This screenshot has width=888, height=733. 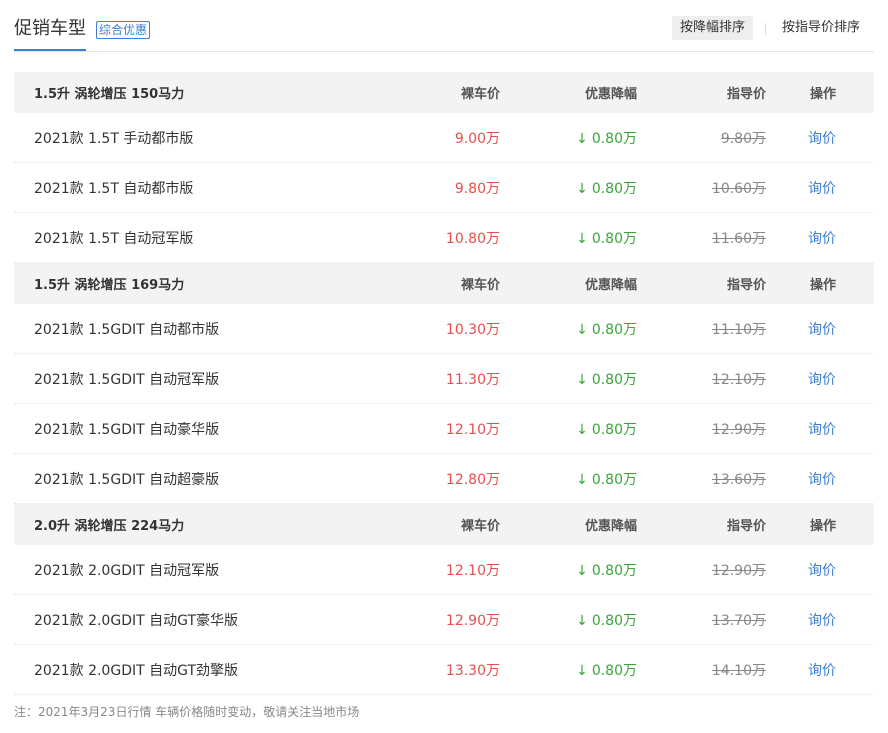 What do you see at coordinates (444, 238) in the screenshot?
I see `table-row: 2021款 1.5T 自动冠军版 10.80万 ↓ 0.80万 11.60万 询价` at bounding box center [444, 238].